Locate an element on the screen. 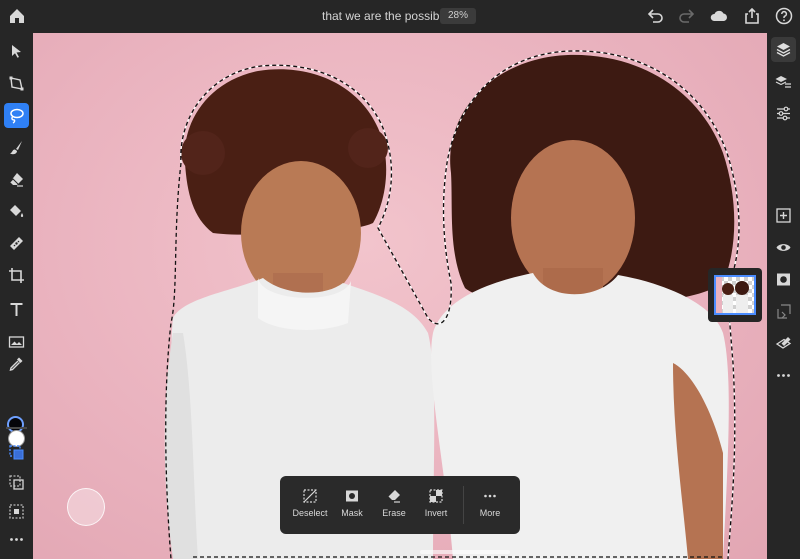 The height and width of the screenshot is (559, 800). deselect-icon is located at coordinates (310, 496).